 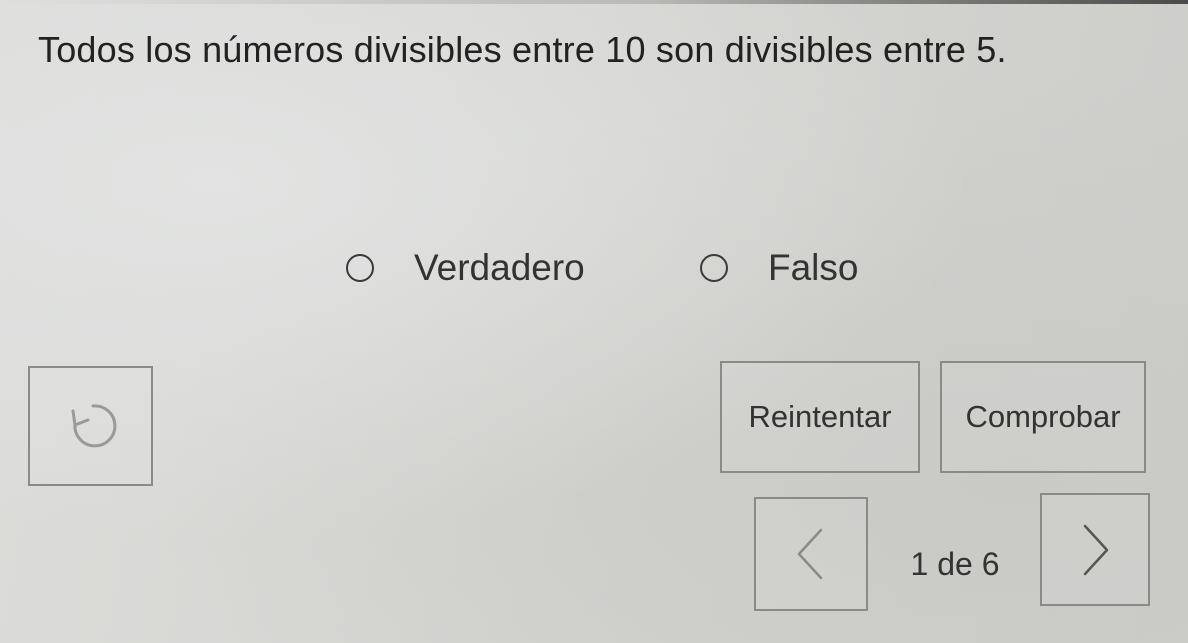 I want to click on undo-arrow-icon, so click(x=91, y=426).